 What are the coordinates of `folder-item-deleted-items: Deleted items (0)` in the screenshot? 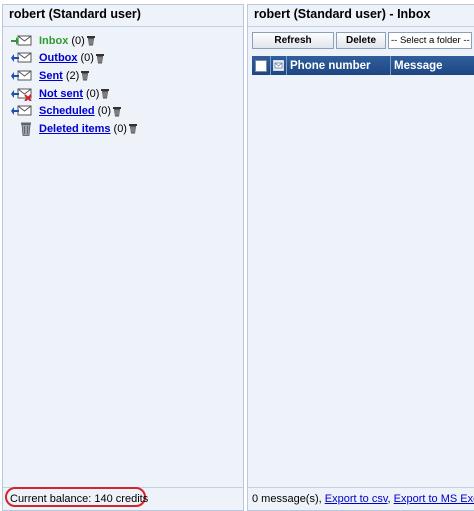 It's located at (74, 129).